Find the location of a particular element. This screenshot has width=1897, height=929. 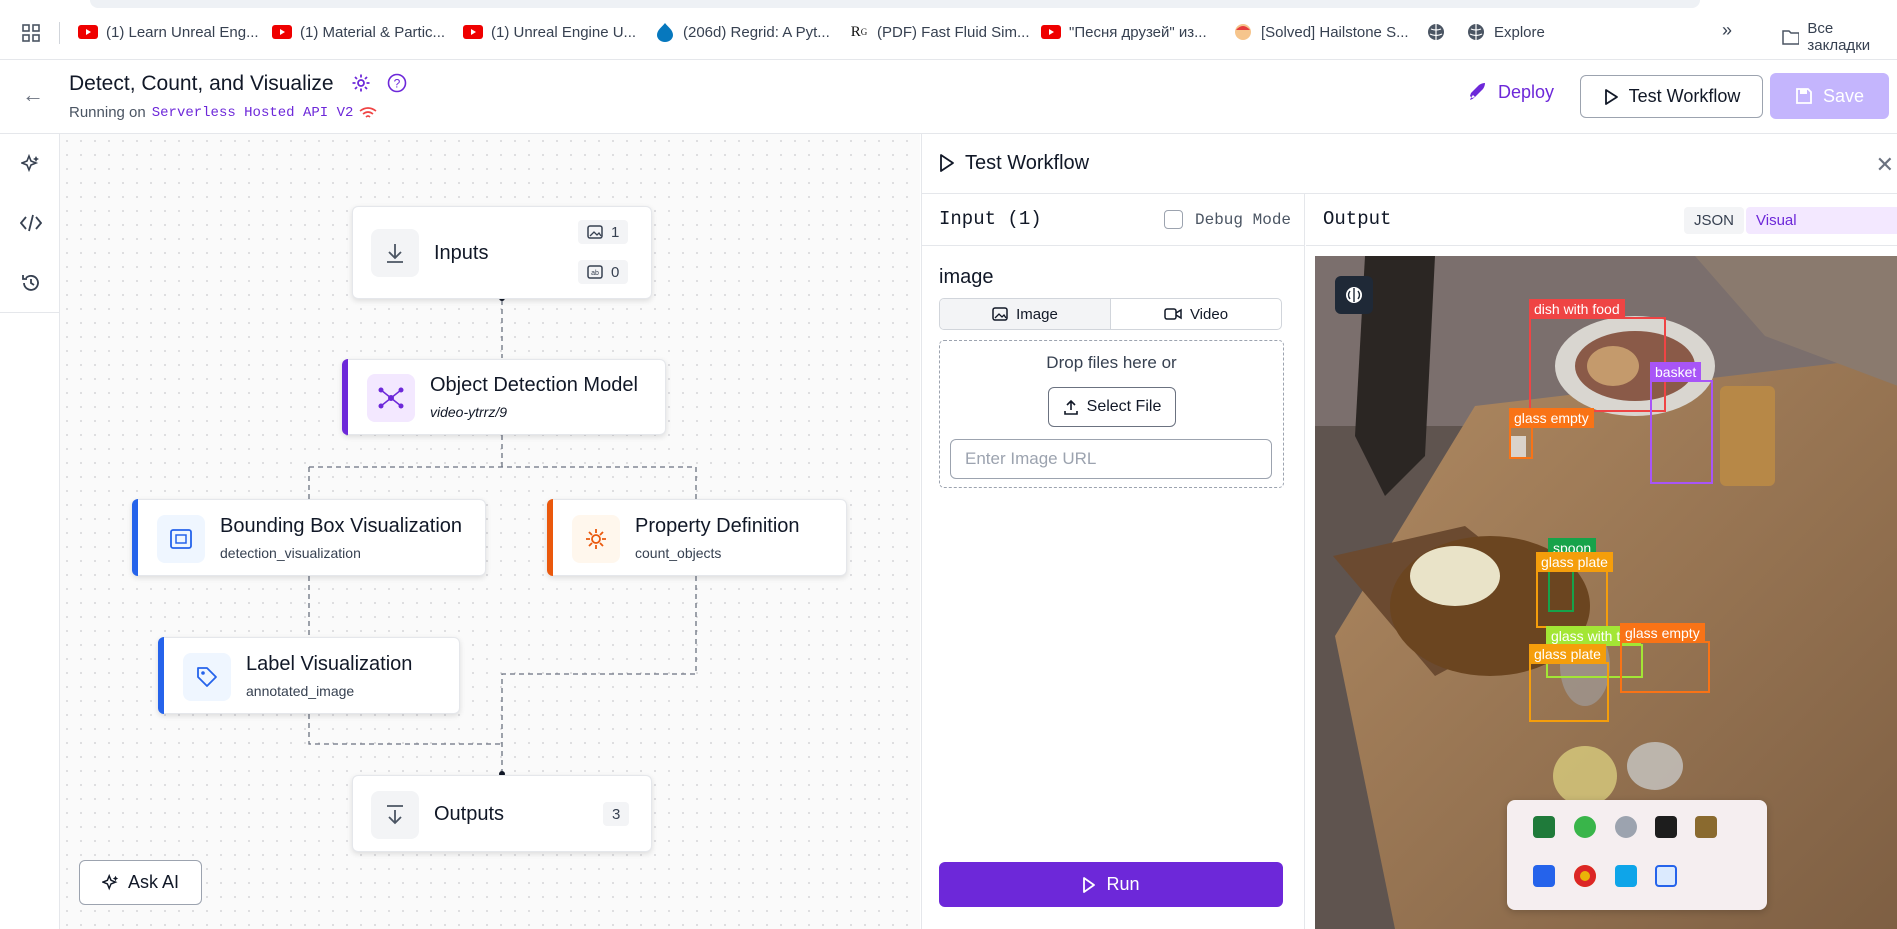

svg-text: ab is located at coordinates (595, 273).